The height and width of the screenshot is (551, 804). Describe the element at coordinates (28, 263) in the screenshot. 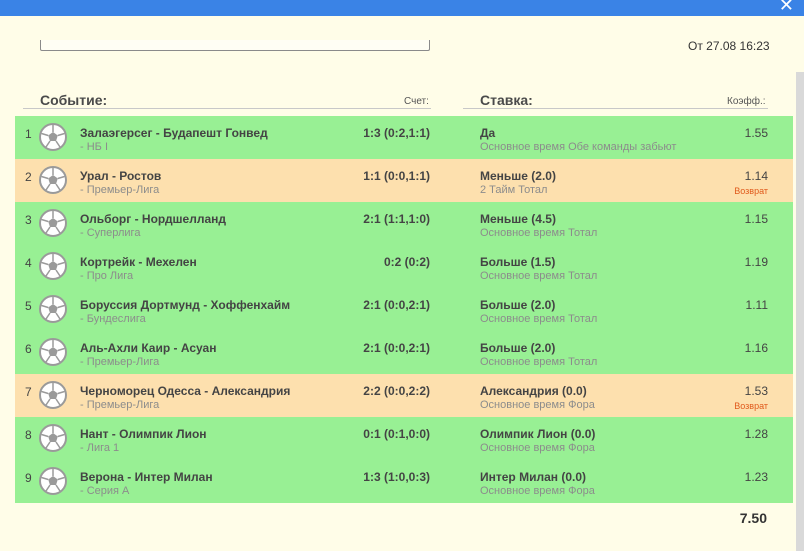

I see `row-number: 4` at that location.